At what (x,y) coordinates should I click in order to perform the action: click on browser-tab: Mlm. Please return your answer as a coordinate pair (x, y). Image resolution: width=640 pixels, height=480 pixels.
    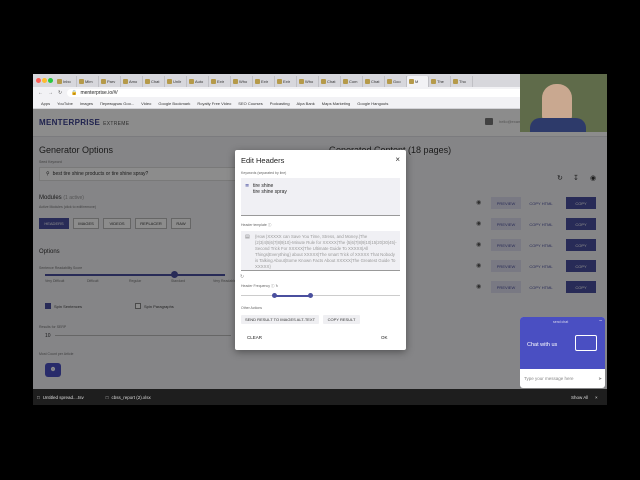
    Looking at the image, I should click on (88, 81).